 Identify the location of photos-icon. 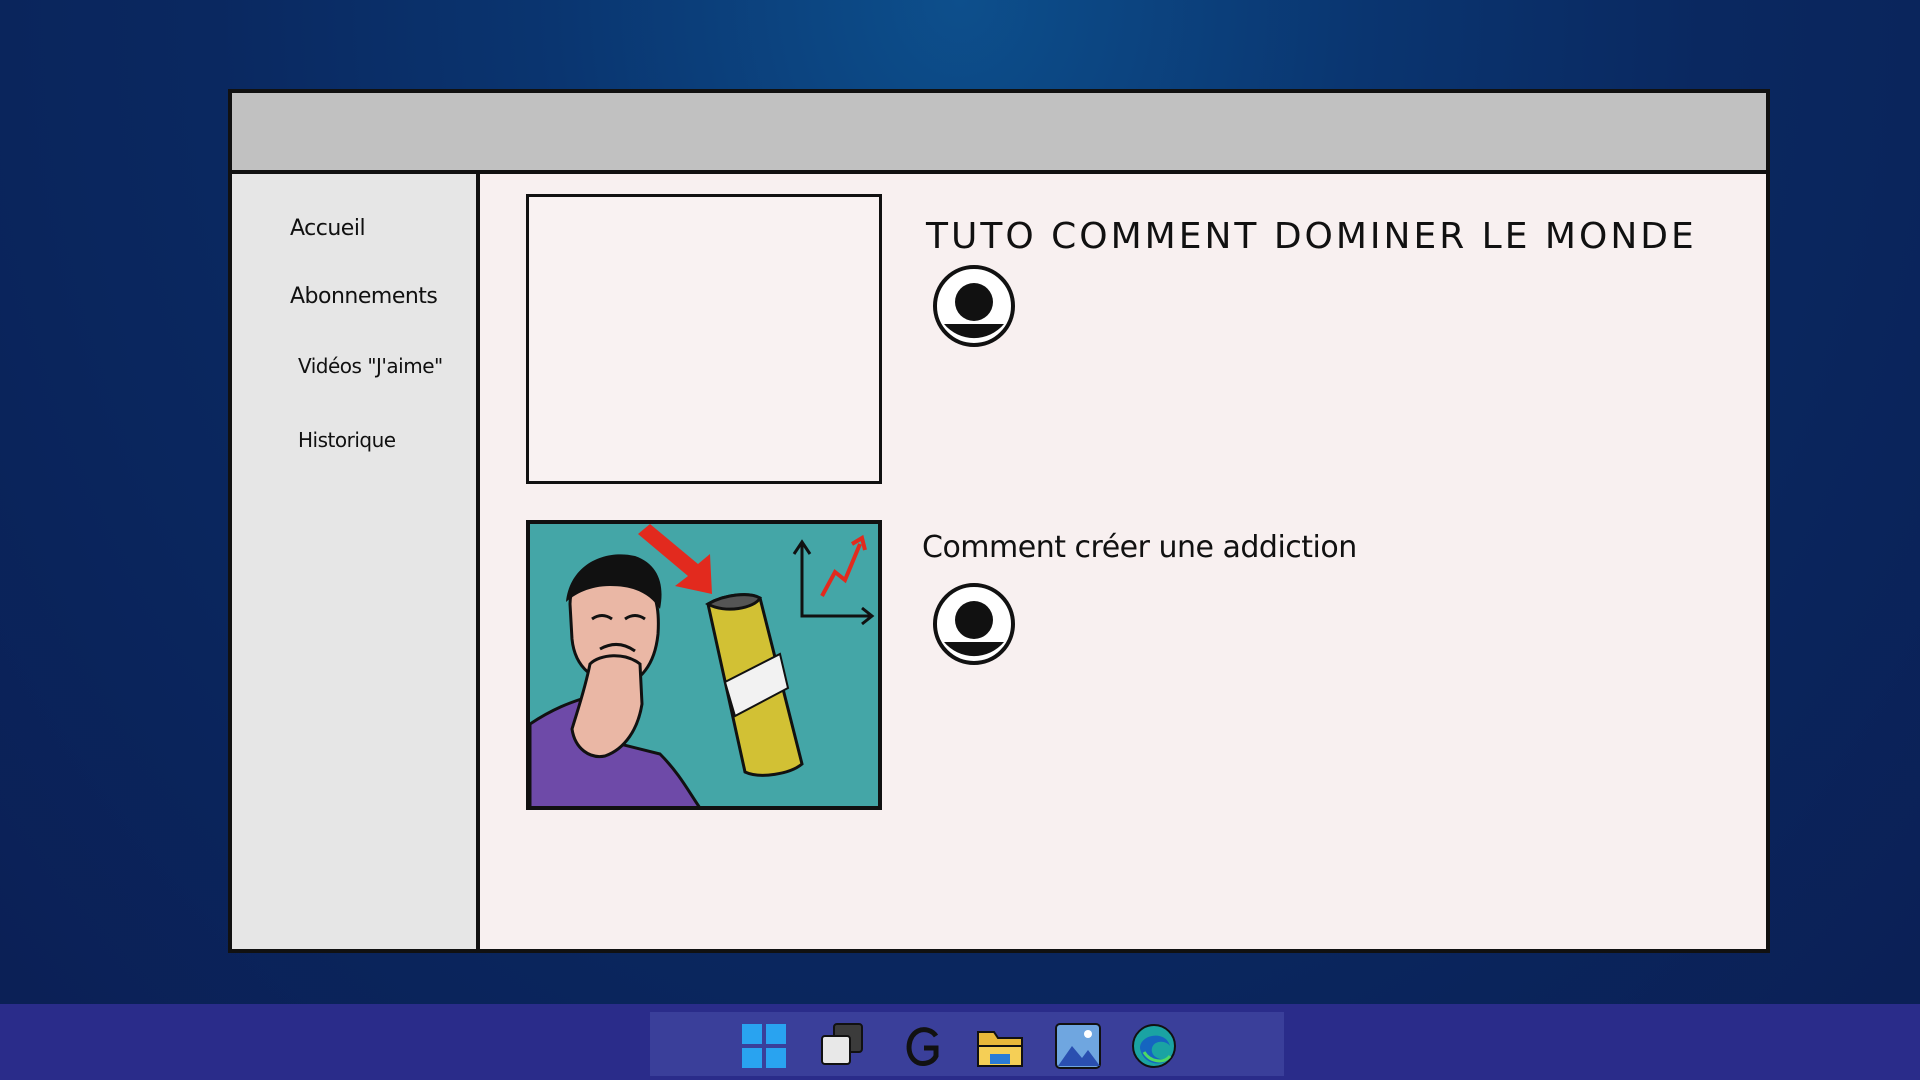
(1078, 1046).